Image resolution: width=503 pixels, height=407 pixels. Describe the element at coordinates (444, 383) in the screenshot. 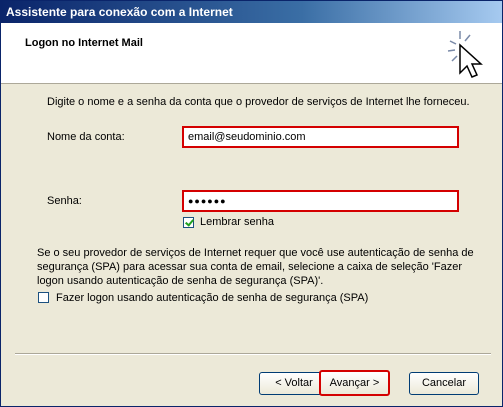

I see `cancel-button: Cancelar` at that location.